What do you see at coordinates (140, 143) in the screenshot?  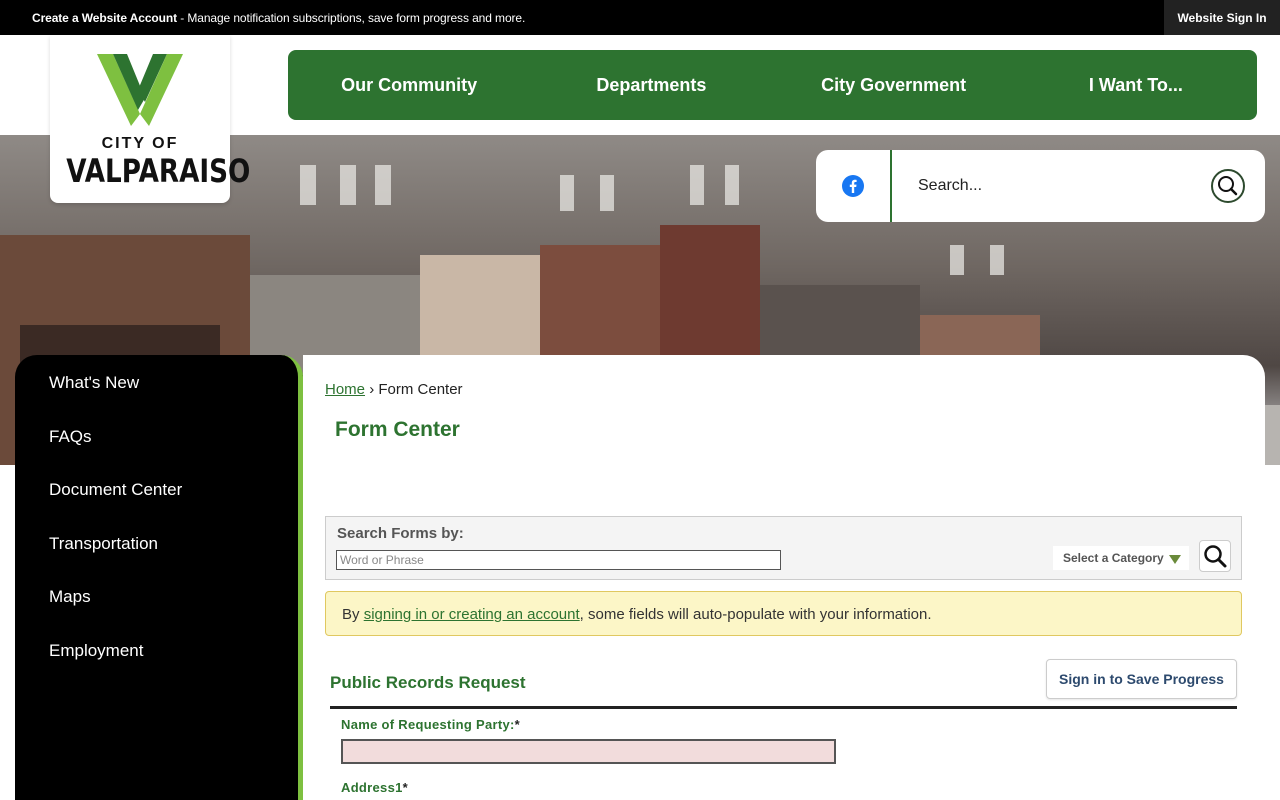 I see `logo-line-city-of: CITY OF` at bounding box center [140, 143].